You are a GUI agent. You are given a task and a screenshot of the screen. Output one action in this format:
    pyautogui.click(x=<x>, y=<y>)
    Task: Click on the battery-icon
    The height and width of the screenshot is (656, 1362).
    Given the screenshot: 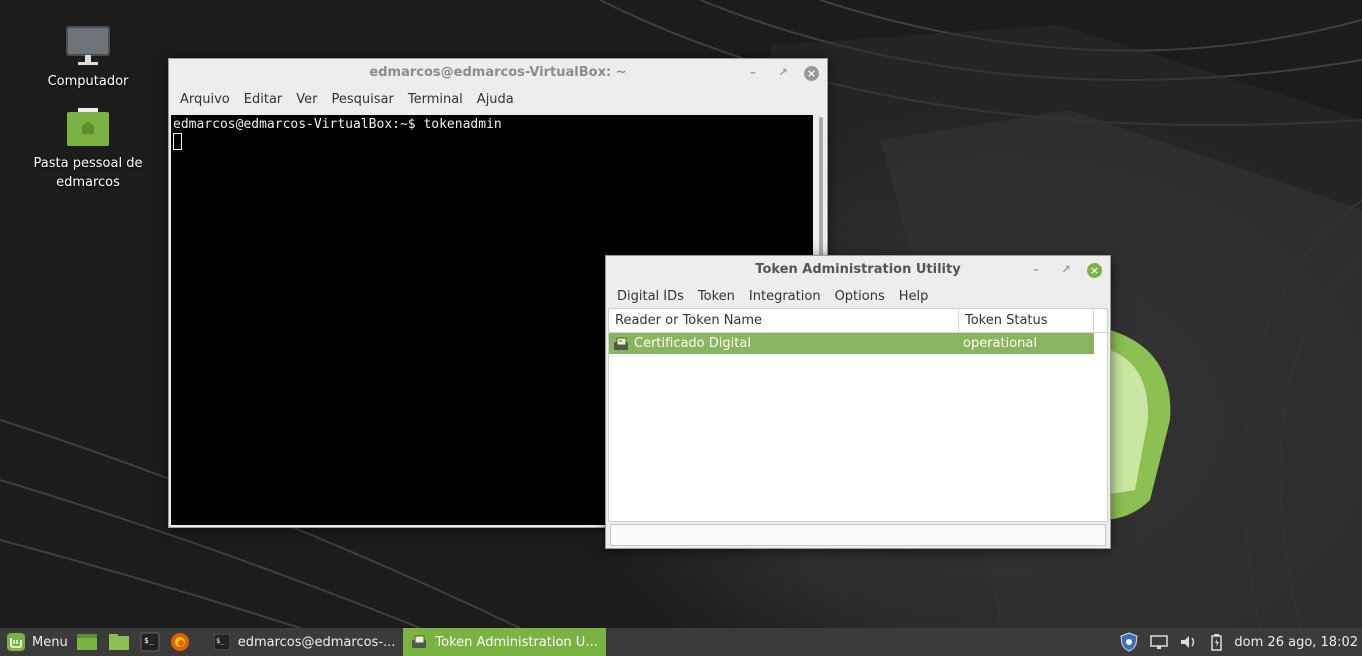 What is the action you would take?
    pyautogui.click(x=1216, y=642)
    